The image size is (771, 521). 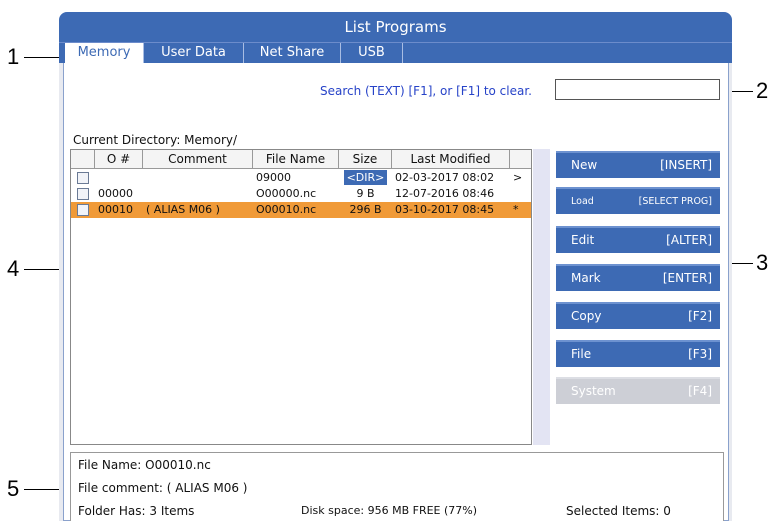 I want to click on file-button: File [F3], so click(x=638, y=353).